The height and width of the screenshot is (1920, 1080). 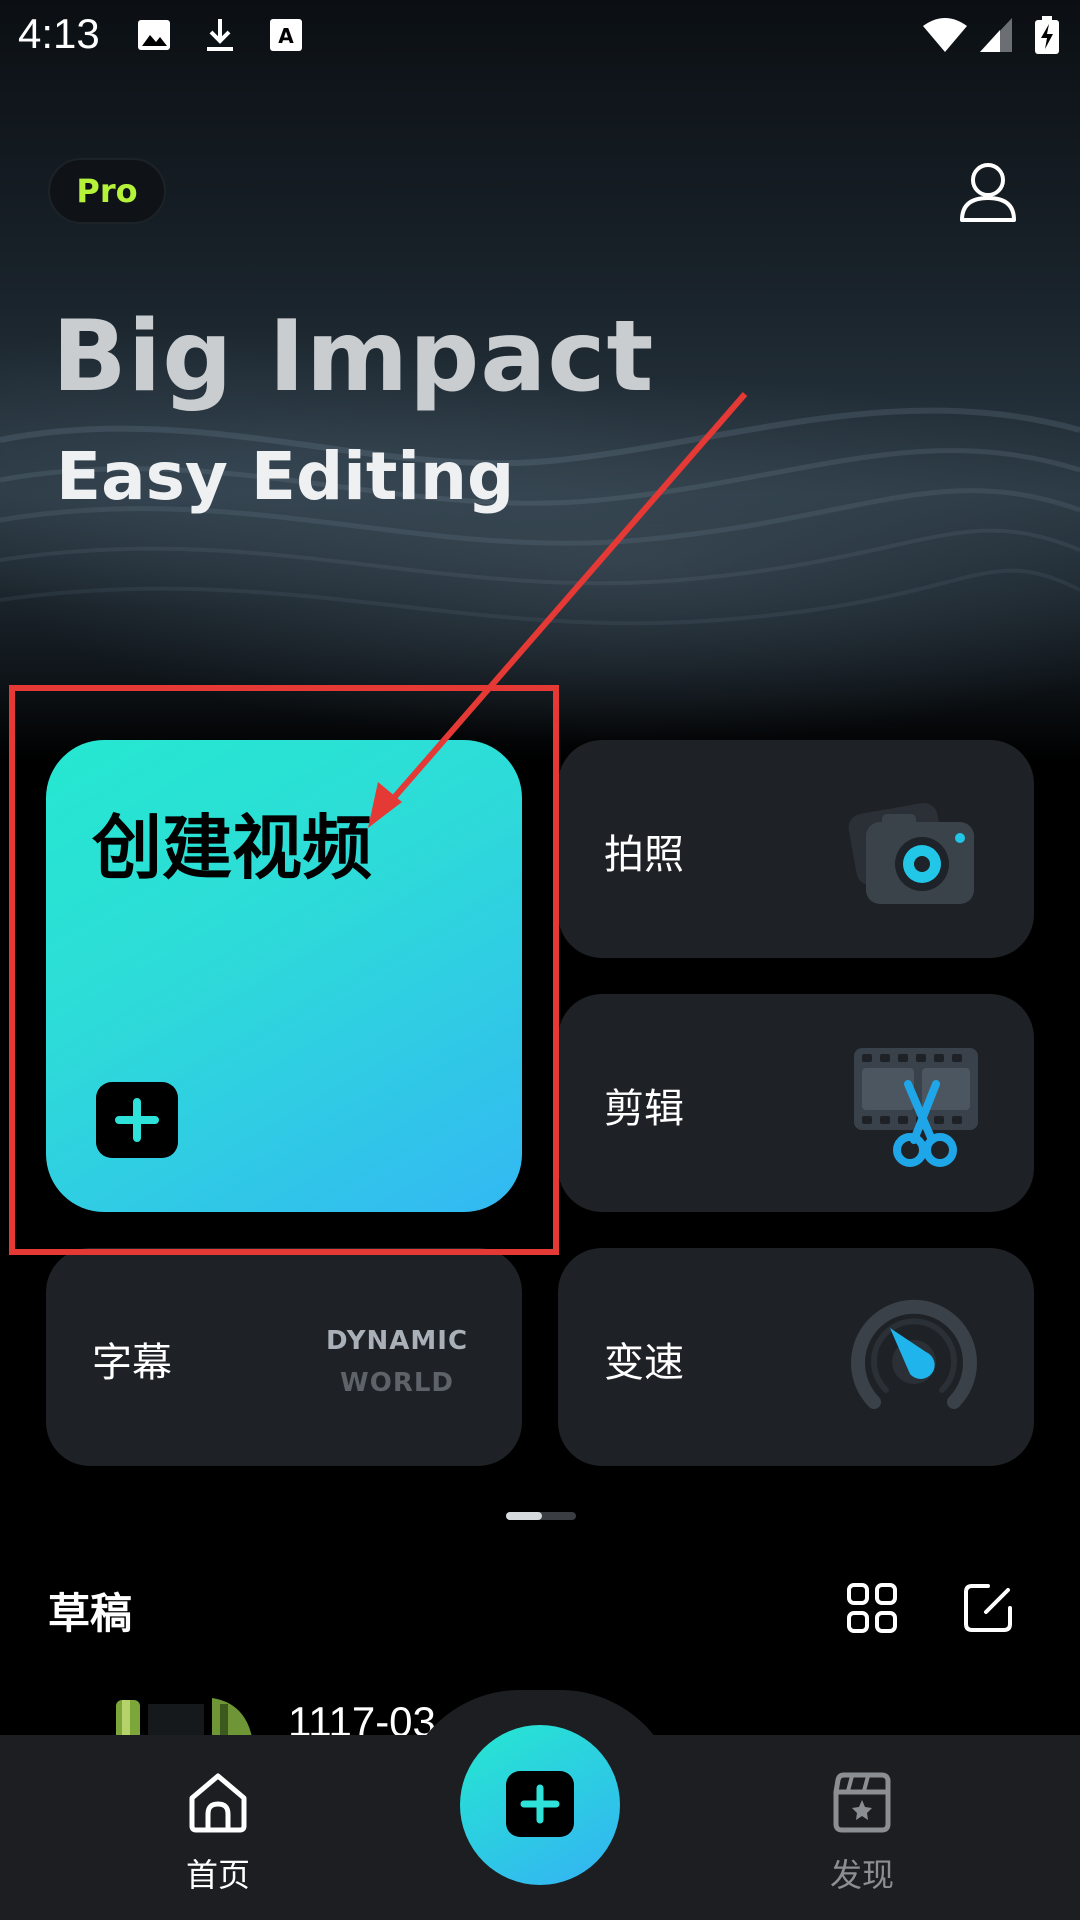 I want to click on camera-icon, so click(x=911, y=853).